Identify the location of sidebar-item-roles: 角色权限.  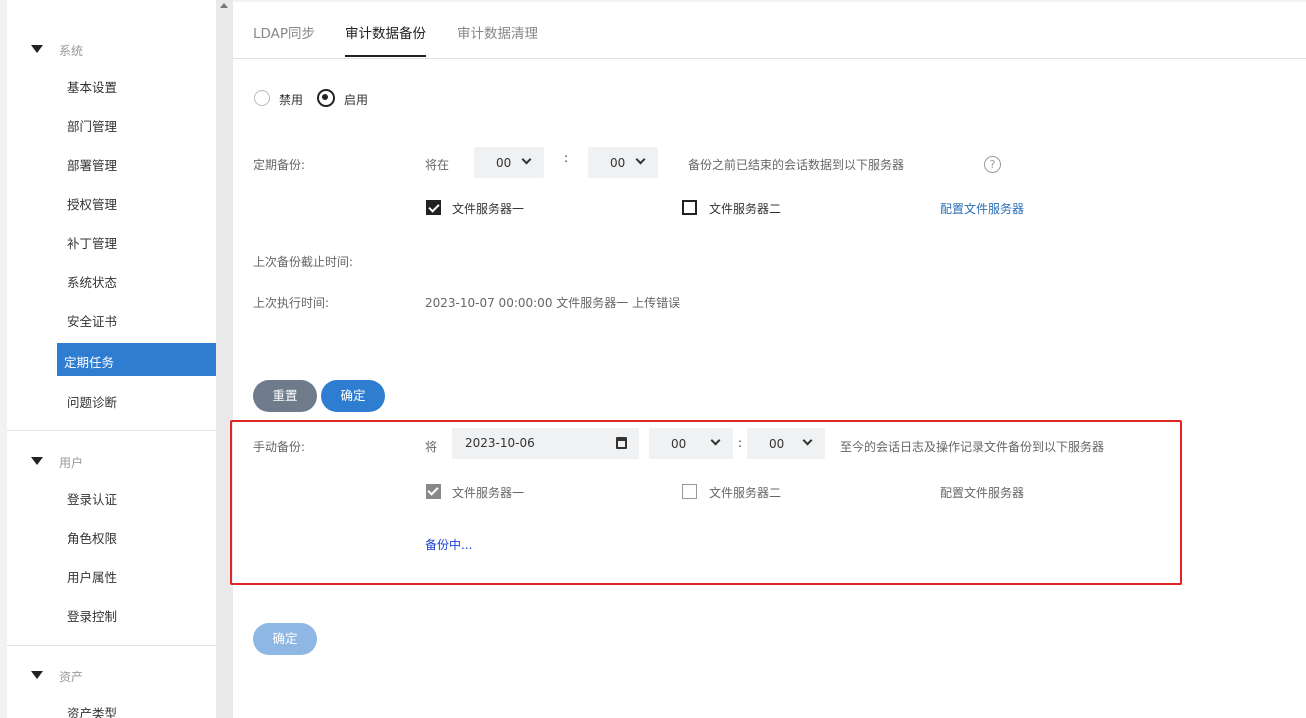
(92, 537).